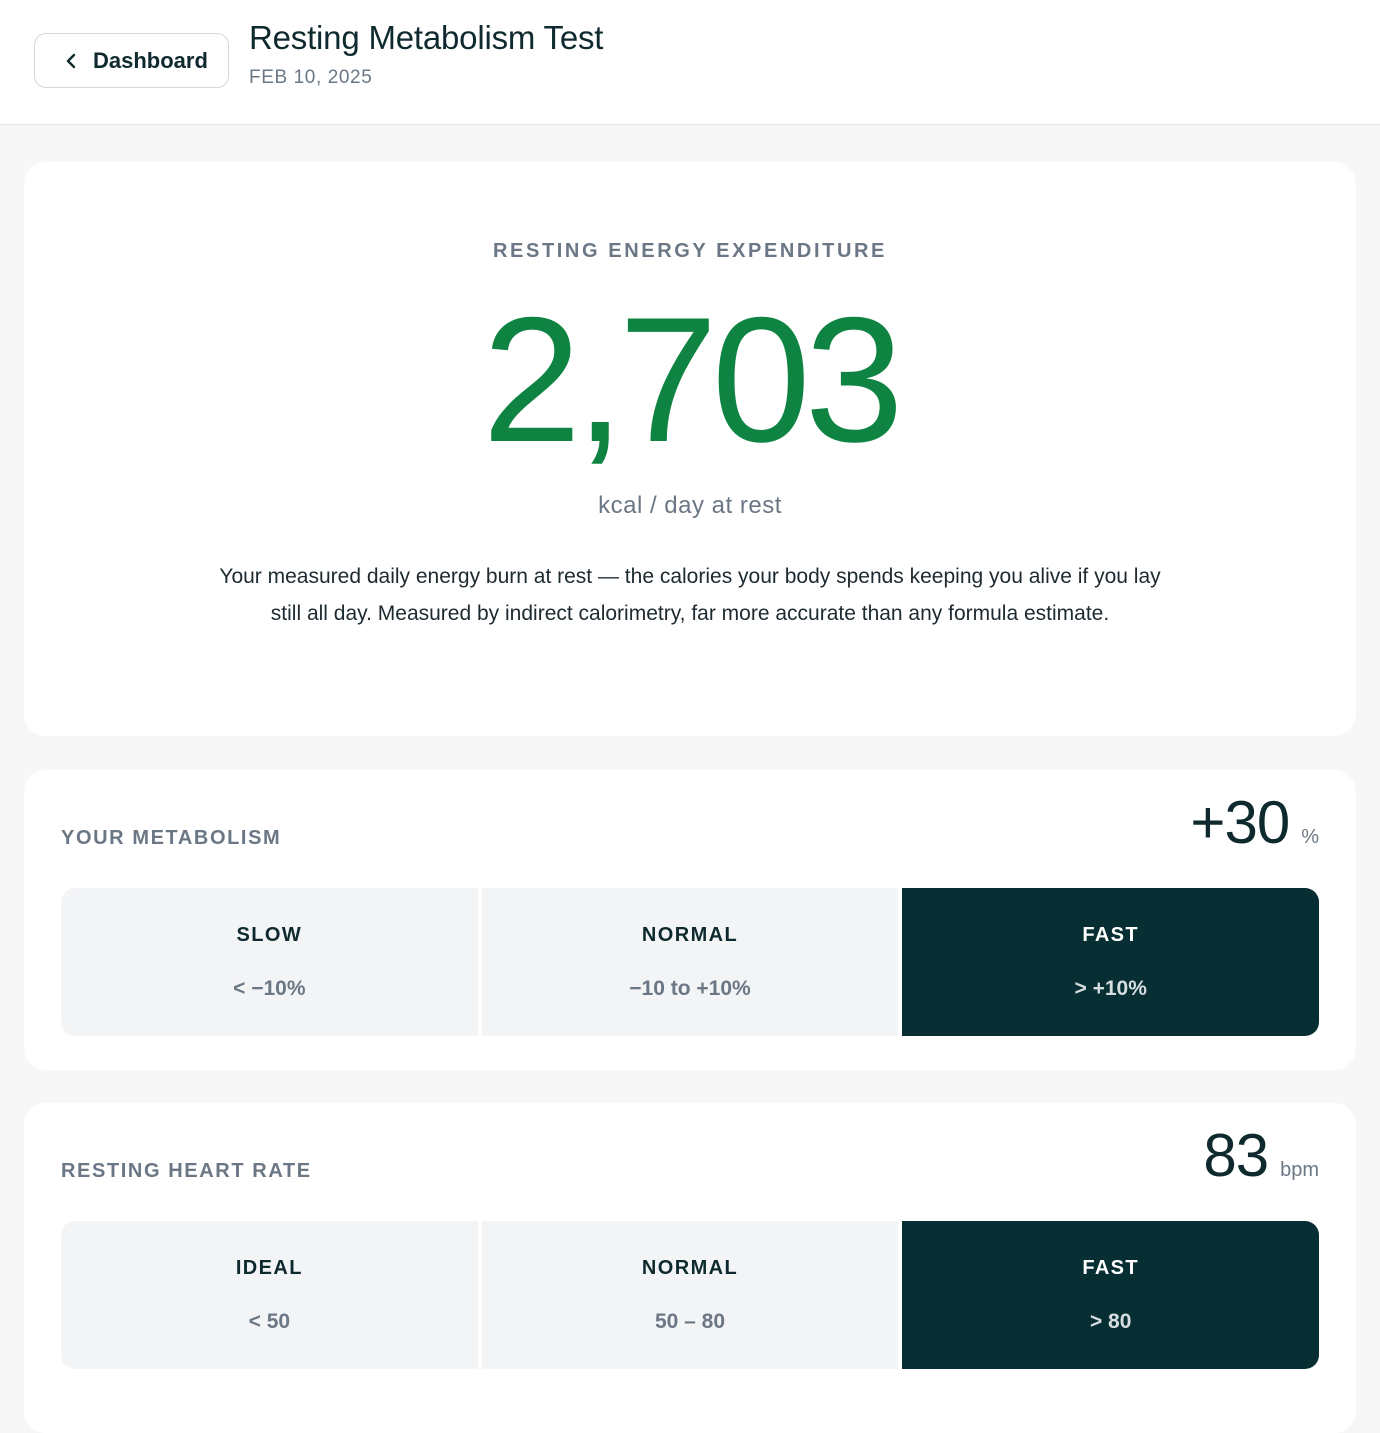 This screenshot has height=1433, width=1380. What do you see at coordinates (1236, 1155) in the screenshot?
I see `heart-rate-value: 83` at bounding box center [1236, 1155].